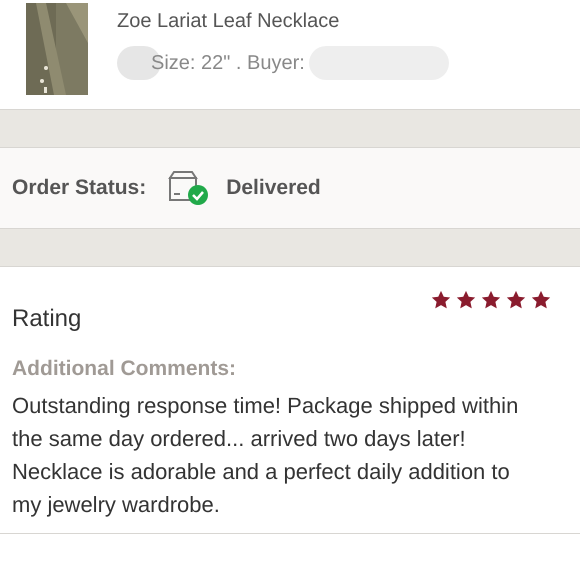  I want to click on comments-label: Additional Comments:, so click(124, 369).